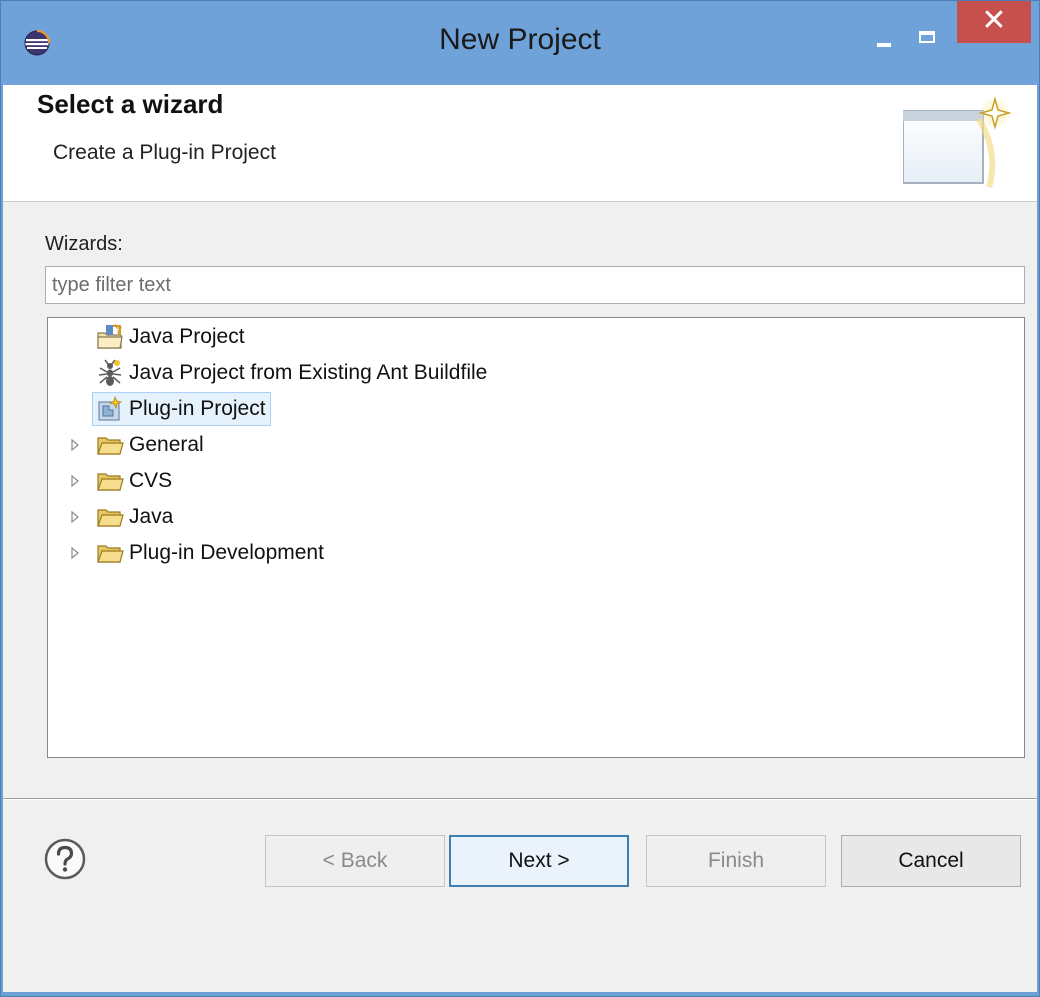  Describe the element at coordinates (957, 142) in the screenshot. I see `new-wizard-banner-icon` at that location.